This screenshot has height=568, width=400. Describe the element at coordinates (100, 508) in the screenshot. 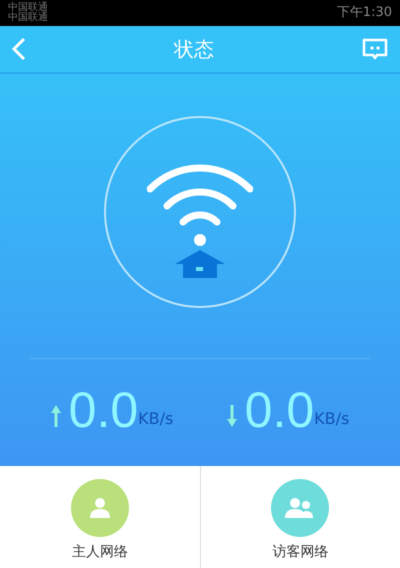

I see `person-icon` at that location.